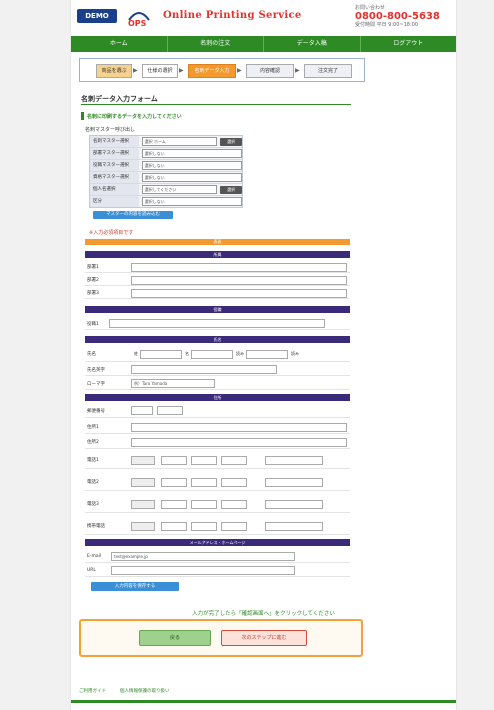 Image resolution: width=494 pixels, height=710 pixels. I want to click on field-label: 氏名英字, so click(96, 370).